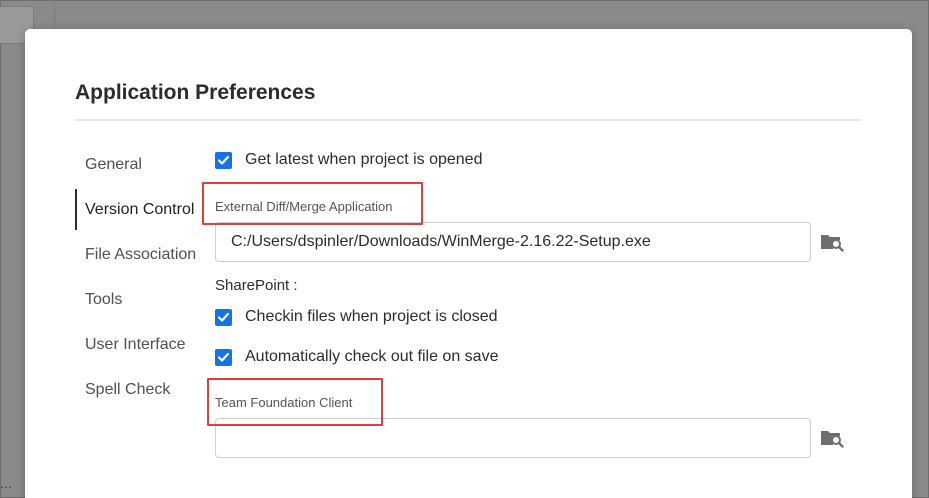 The image size is (929, 498). Describe the element at coordinates (140, 254) in the screenshot. I see `nav-item-file-association: File Association` at that location.